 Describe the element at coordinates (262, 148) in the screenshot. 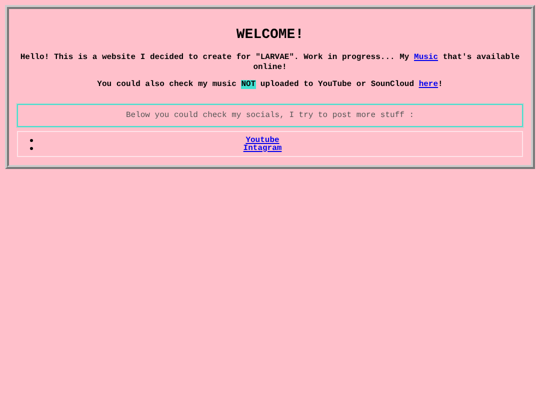

I see `social-link: Intagram` at that location.